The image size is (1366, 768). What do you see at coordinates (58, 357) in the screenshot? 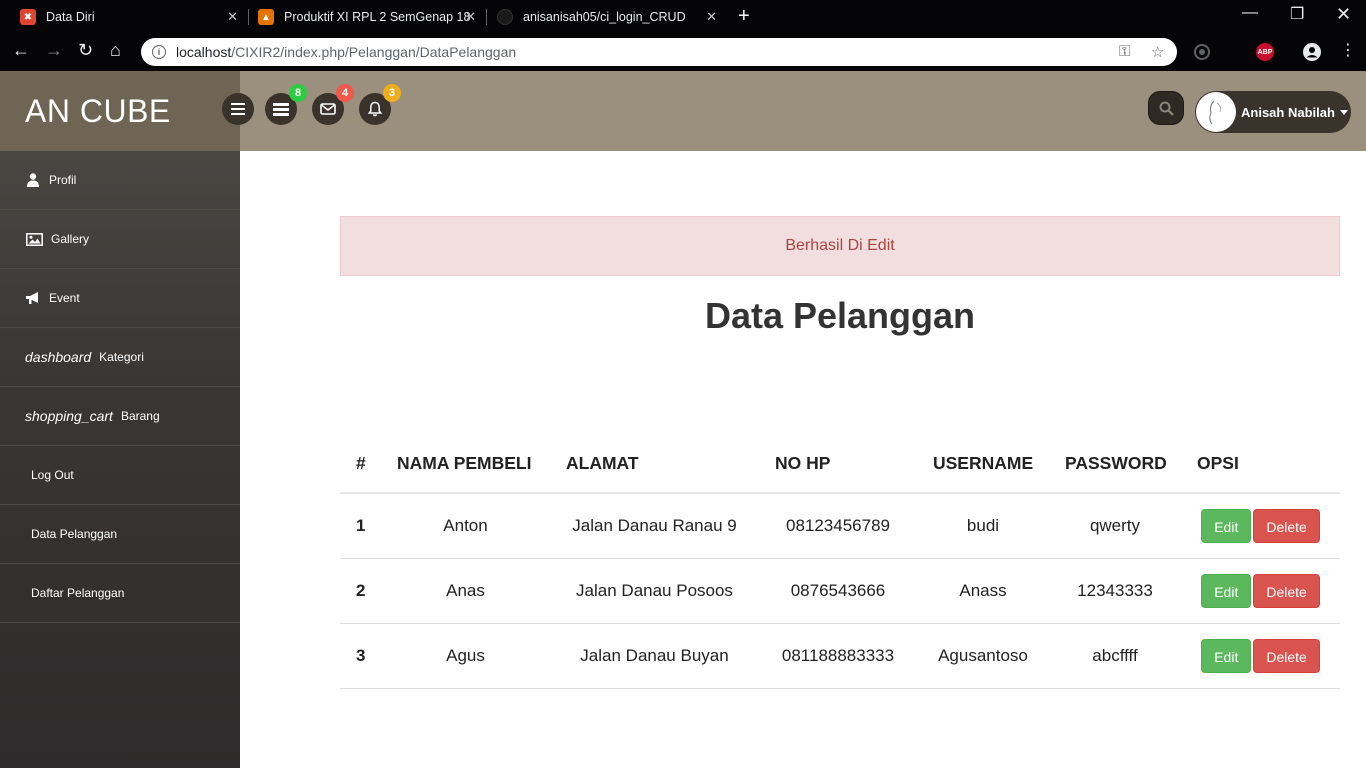
I see `dashboard-icon: dashboard` at bounding box center [58, 357].